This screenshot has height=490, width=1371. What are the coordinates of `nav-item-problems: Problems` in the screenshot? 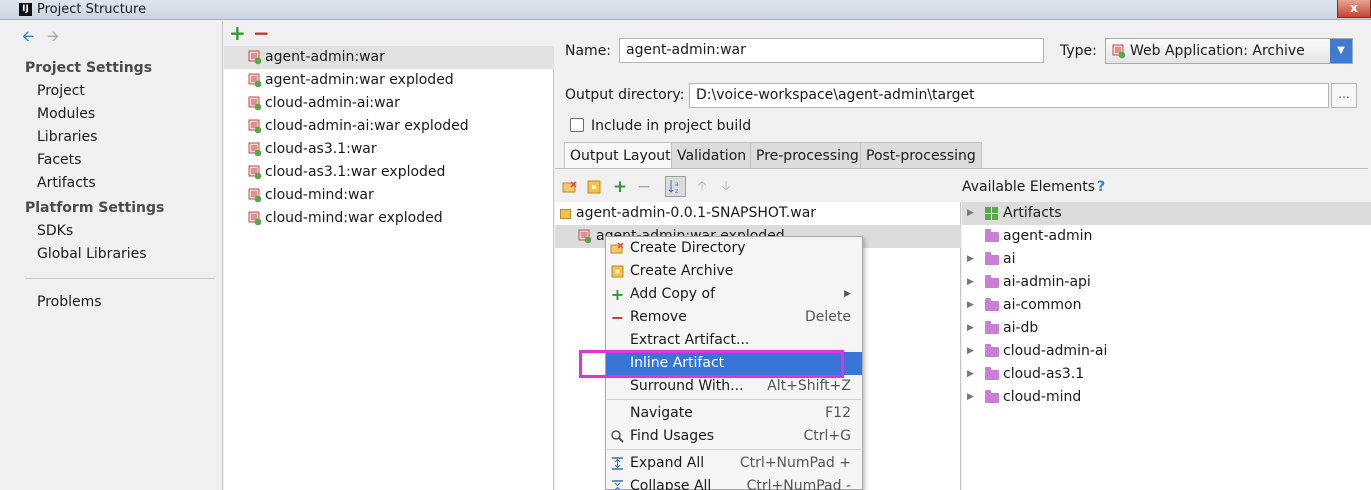 It's located at (69, 302).